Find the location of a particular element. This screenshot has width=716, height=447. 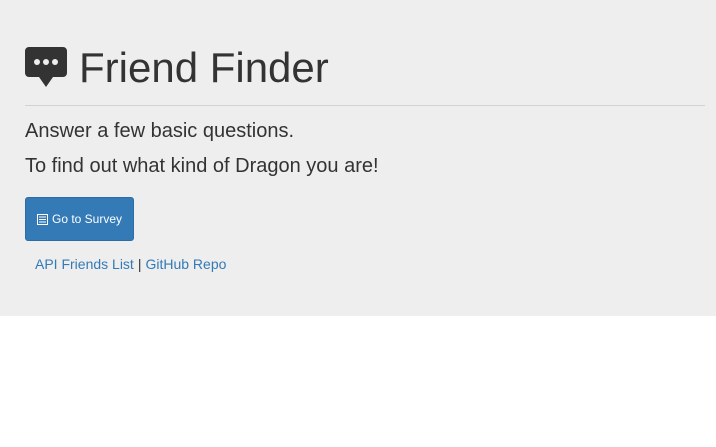

go-to-survey-button: Go to Survey is located at coordinates (79, 219).